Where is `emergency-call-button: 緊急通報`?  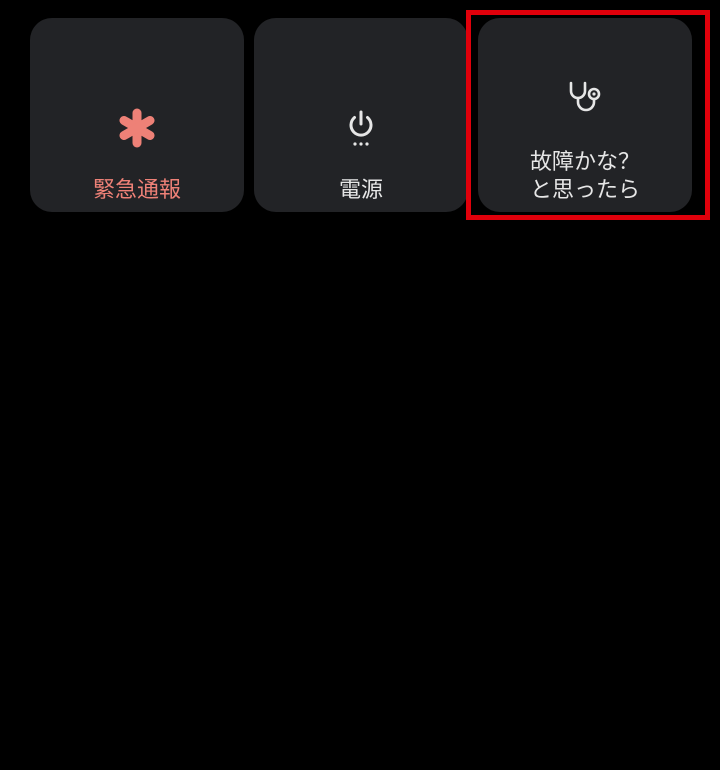 emergency-call-button: 緊急通報 is located at coordinates (137, 115).